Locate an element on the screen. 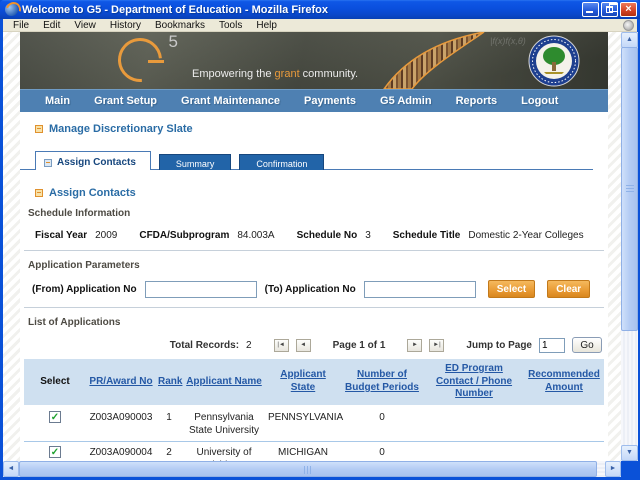 Image resolution: width=640 pixels, height=480 pixels. horizontal-scrollbar: ◄ ► is located at coordinates (312, 469).